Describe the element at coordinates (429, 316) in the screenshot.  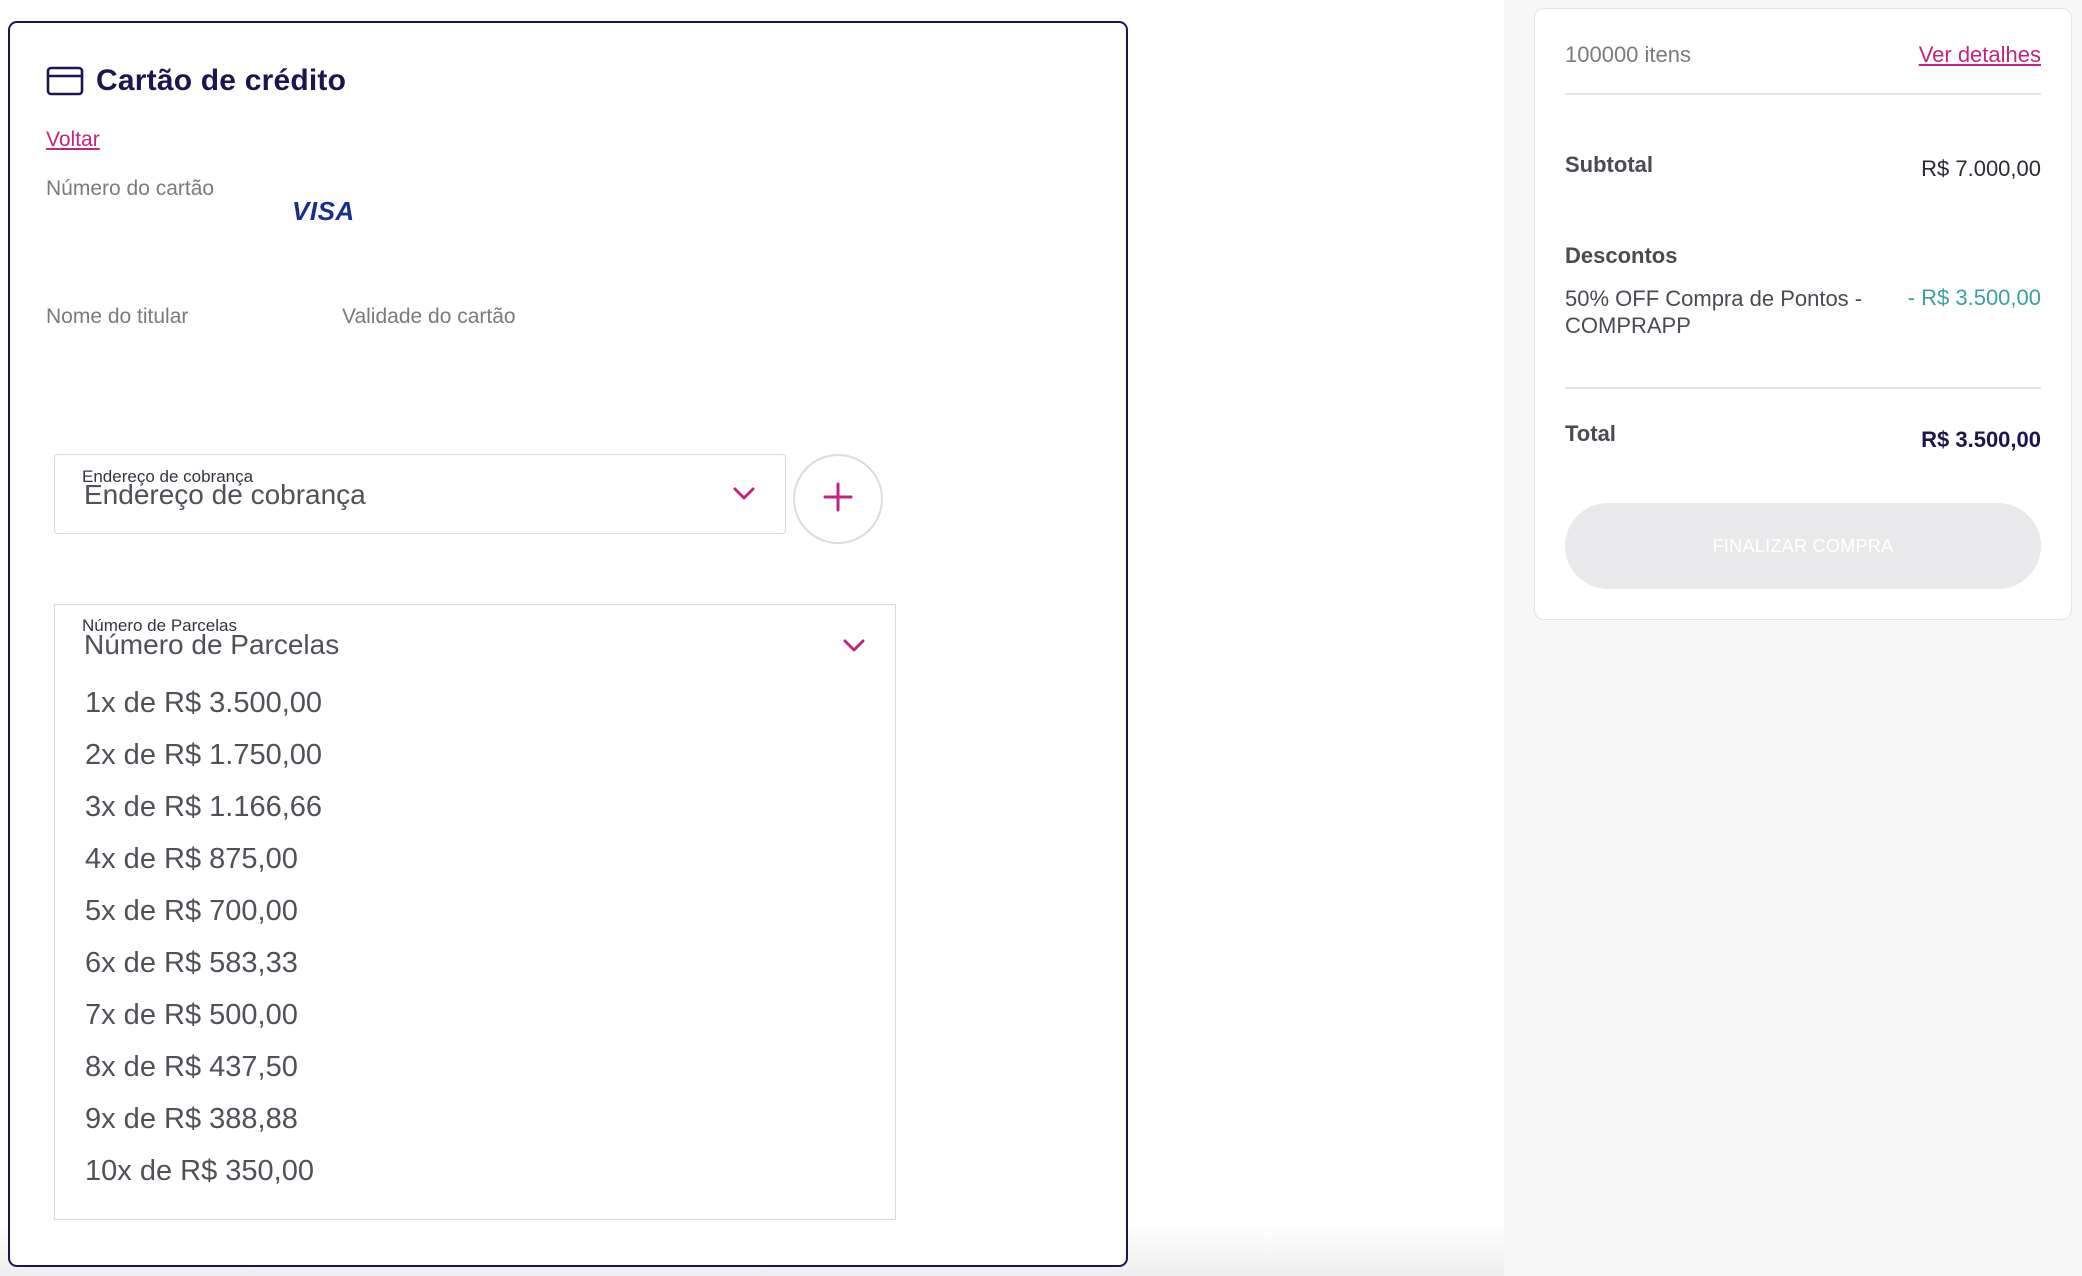
I see `expiry-label: Validade do cartão` at that location.